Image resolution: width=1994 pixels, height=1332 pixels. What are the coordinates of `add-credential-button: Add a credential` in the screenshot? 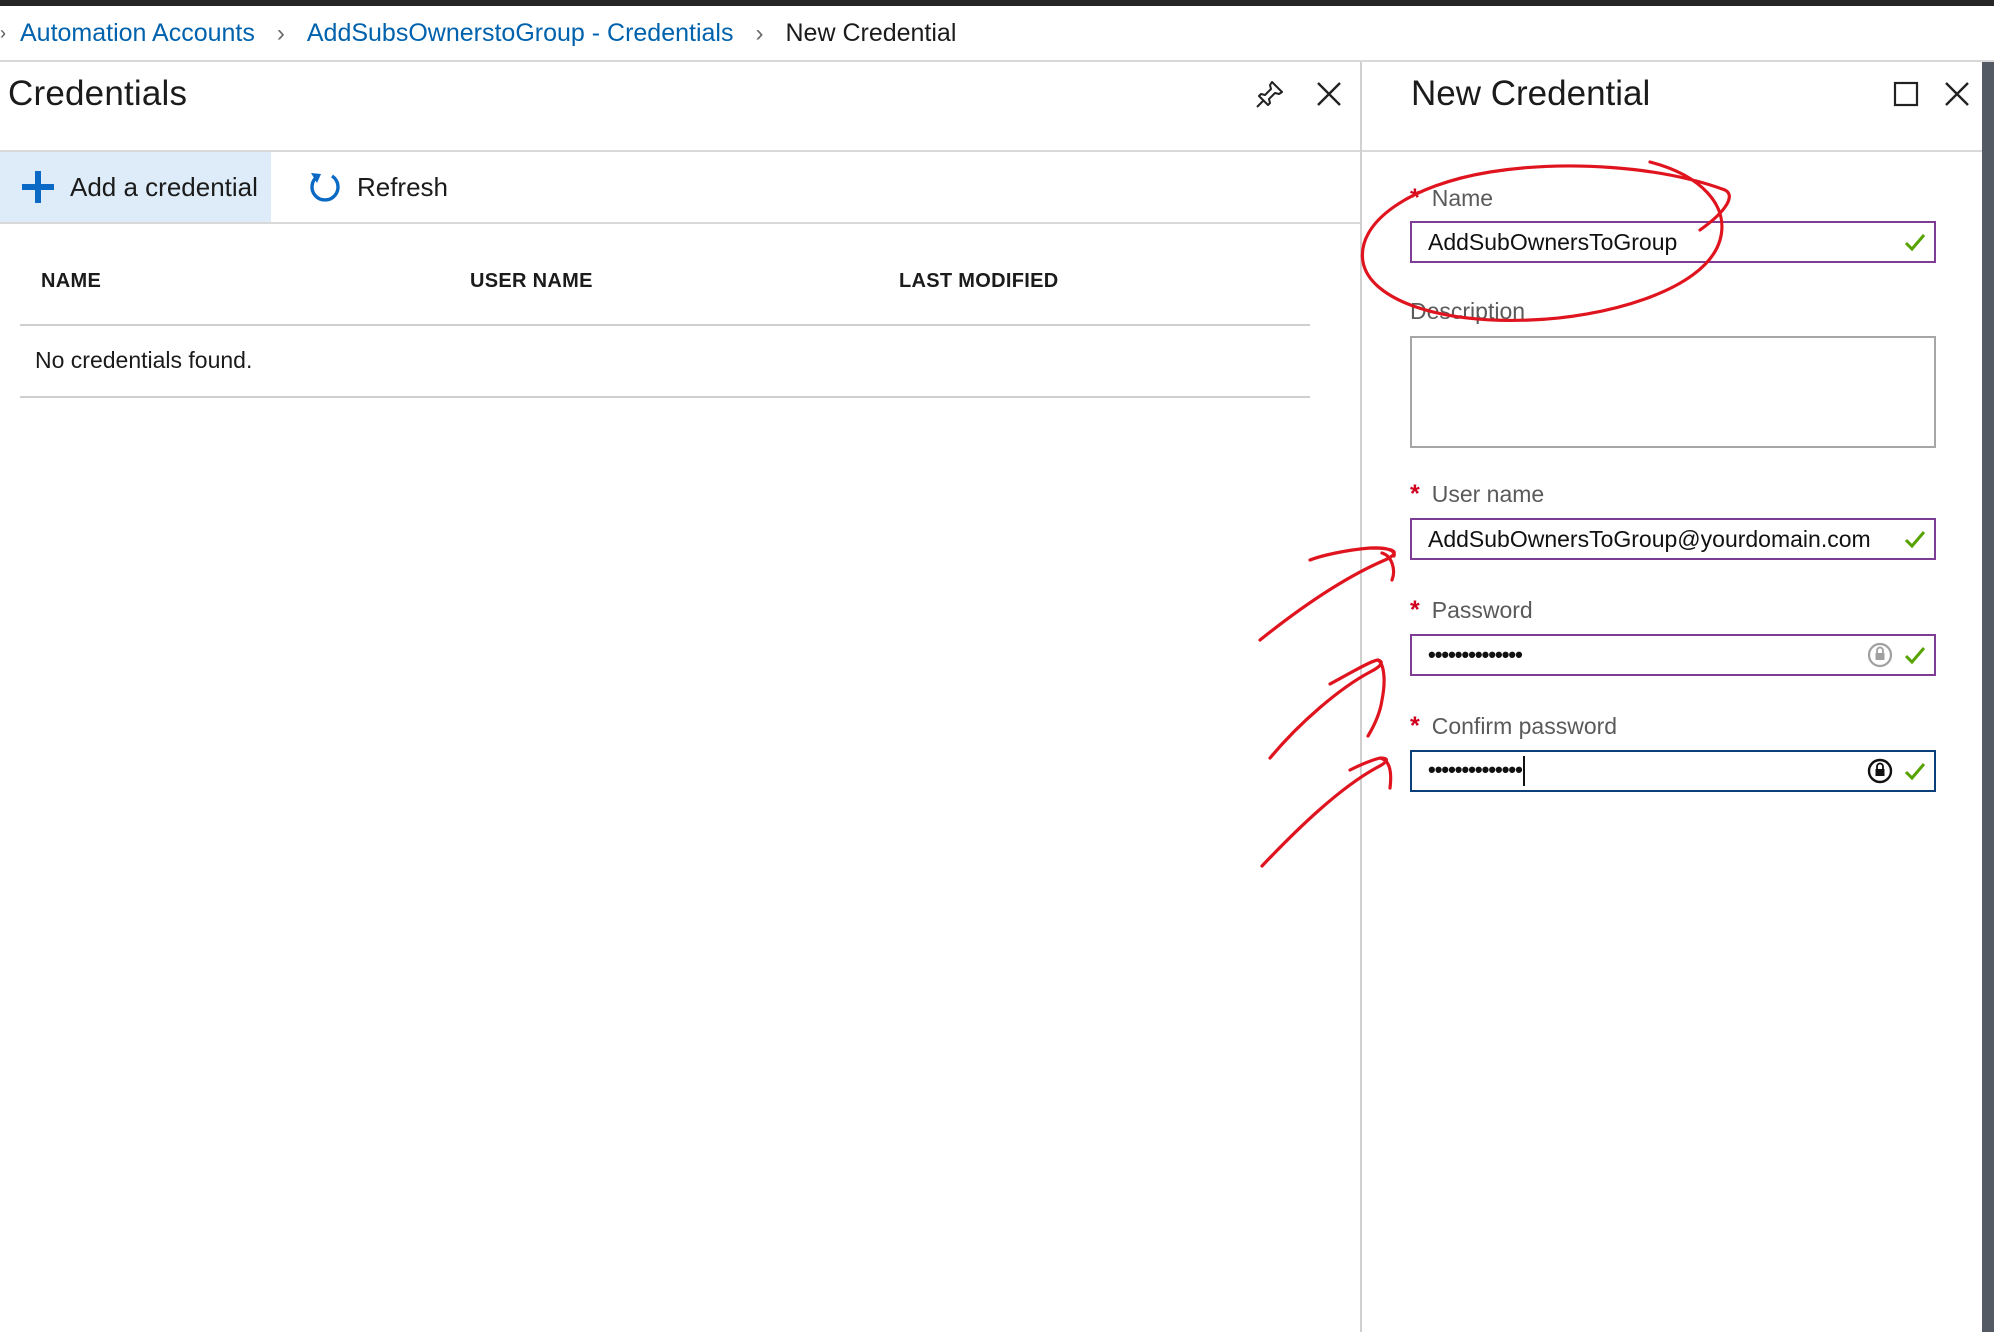 It's located at (135, 187).